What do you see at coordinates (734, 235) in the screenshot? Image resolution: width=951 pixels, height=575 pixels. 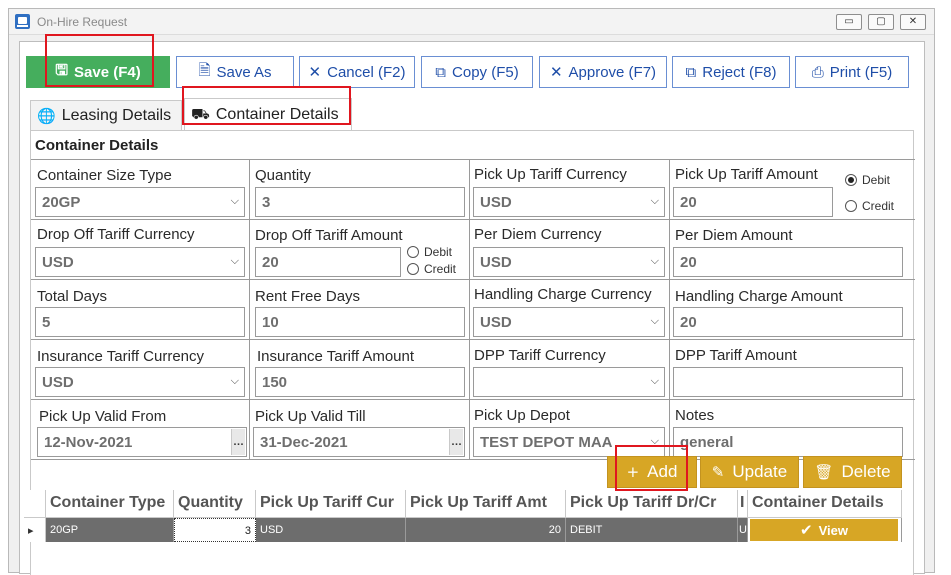 I see `per-diem-amount-label: Per Diem Amount` at bounding box center [734, 235].